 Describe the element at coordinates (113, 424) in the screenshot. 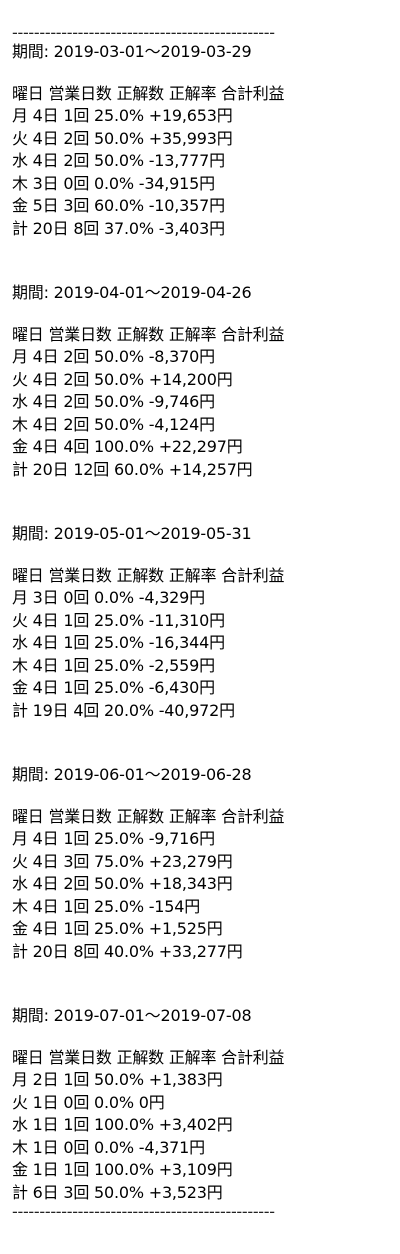

I see `table-row: 木 4日 2回 50.0% -4,124円` at that location.